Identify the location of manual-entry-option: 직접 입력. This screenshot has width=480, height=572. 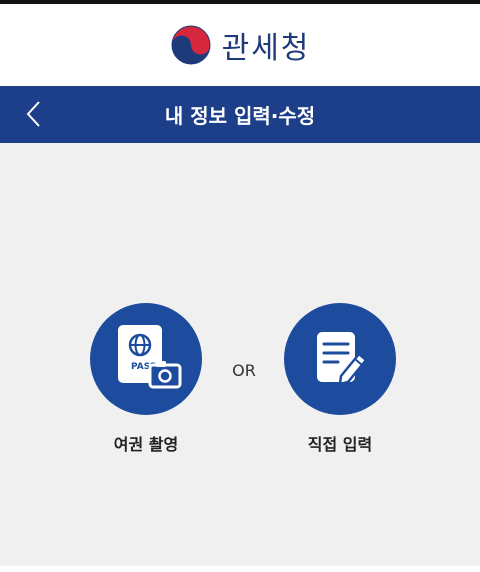
(340, 379).